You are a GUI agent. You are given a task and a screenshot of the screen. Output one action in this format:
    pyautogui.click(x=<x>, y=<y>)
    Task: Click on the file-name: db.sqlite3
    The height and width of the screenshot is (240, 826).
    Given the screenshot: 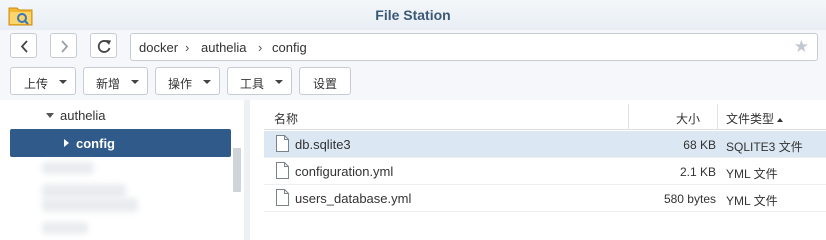 What is the action you would take?
    pyautogui.click(x=323, y=144)
    